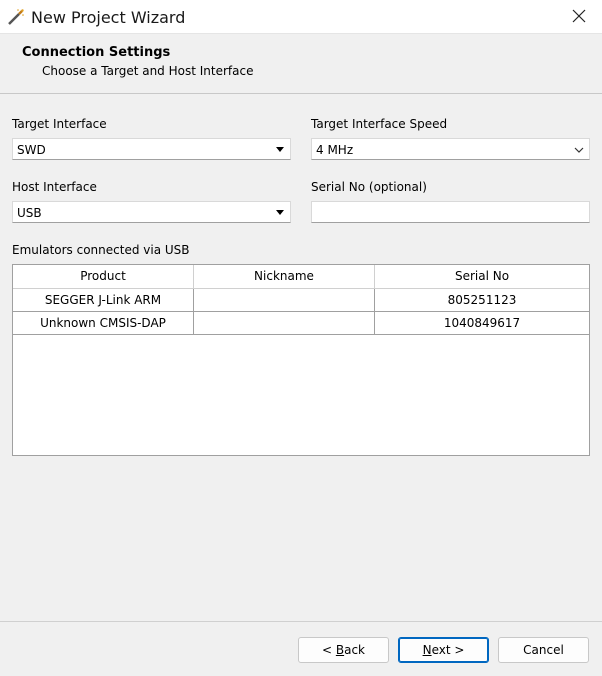 This screenshot has height=676, width=602. I want to click on back-button-accelerator: B, so click(340, 650).